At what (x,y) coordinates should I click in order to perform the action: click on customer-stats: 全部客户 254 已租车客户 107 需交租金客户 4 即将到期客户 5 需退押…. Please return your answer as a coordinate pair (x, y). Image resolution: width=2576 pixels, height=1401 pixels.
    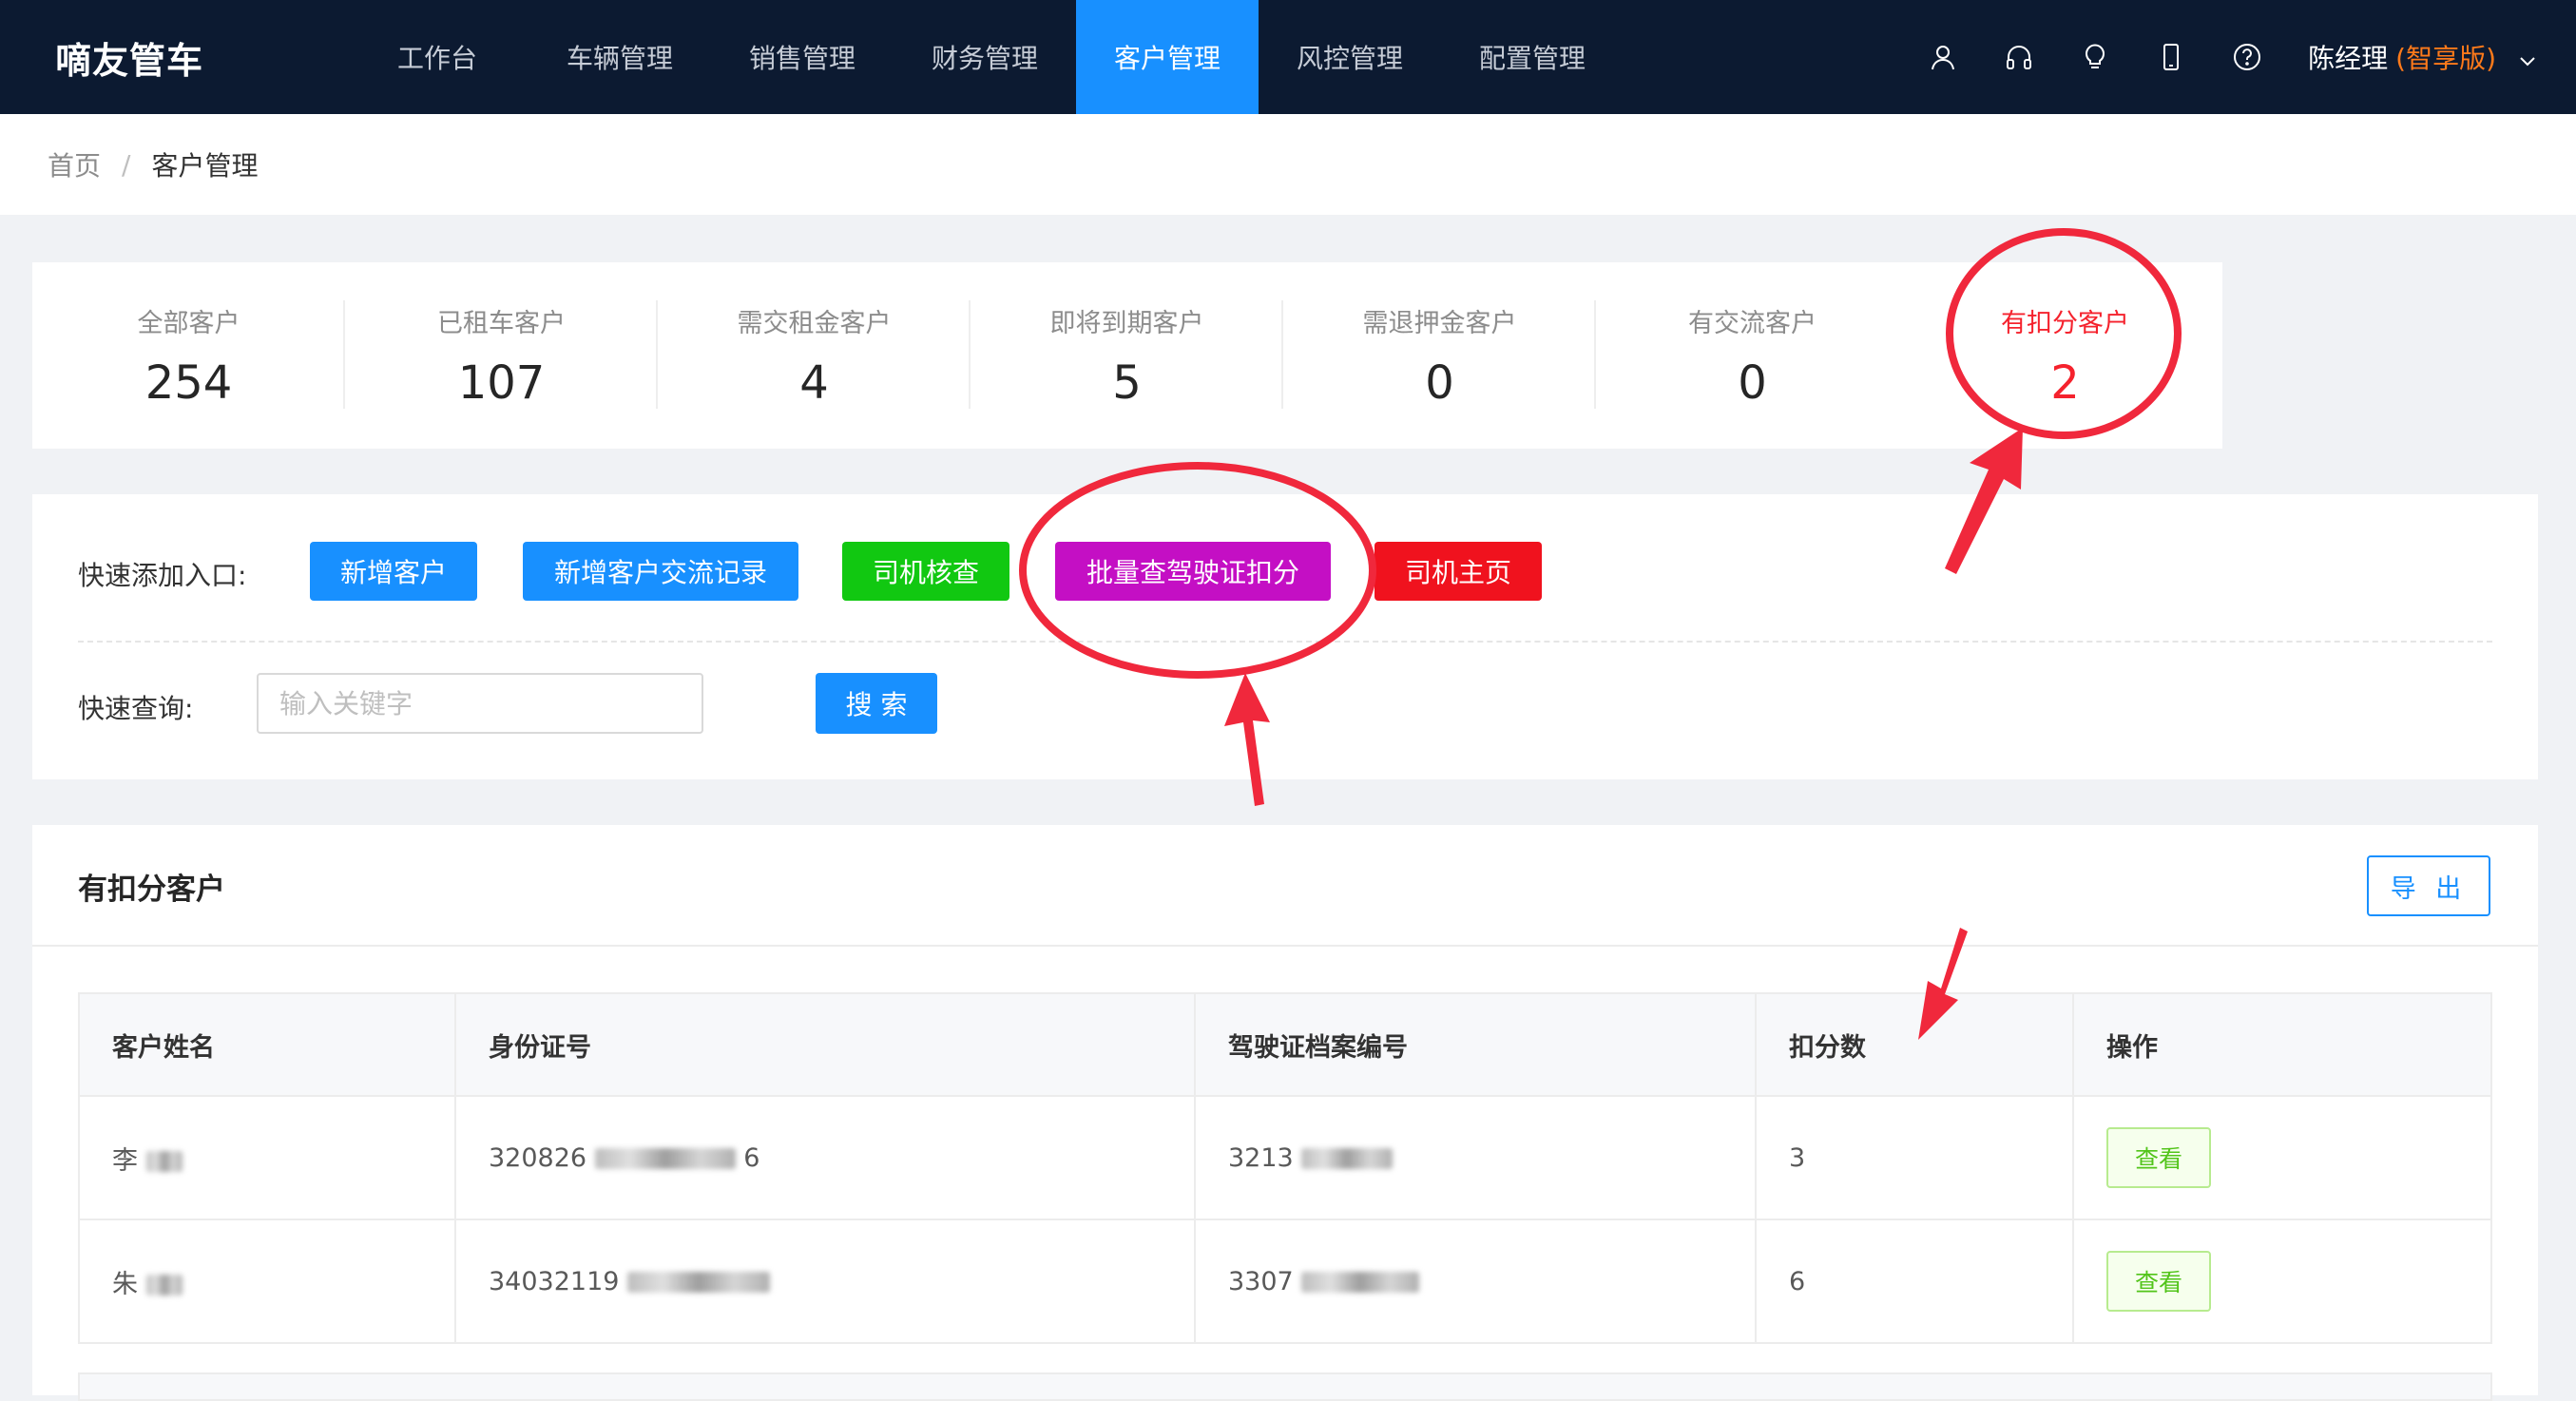
    Looking at the image, I should click on (1127, 356).